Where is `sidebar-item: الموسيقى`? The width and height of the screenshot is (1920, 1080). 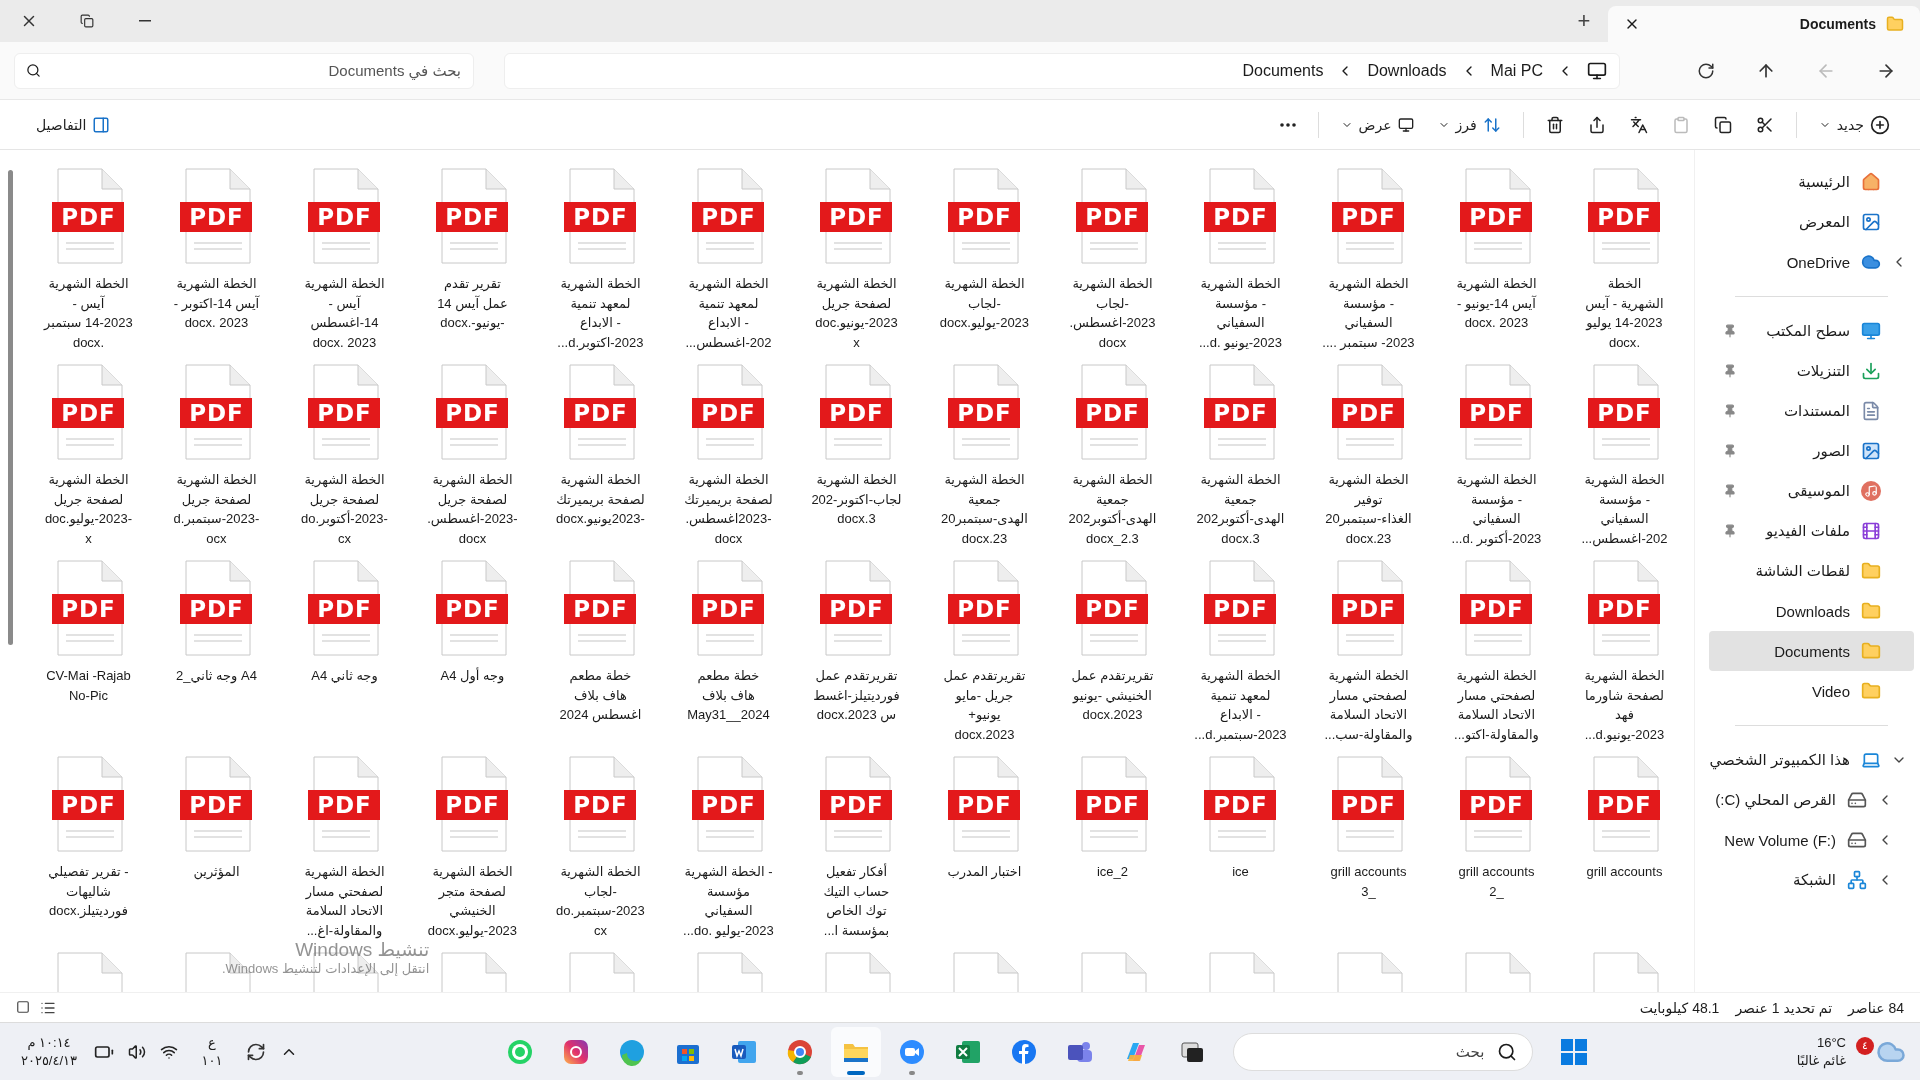 sidebar-item: الموسيقى is located at coordinates (1811, 491).